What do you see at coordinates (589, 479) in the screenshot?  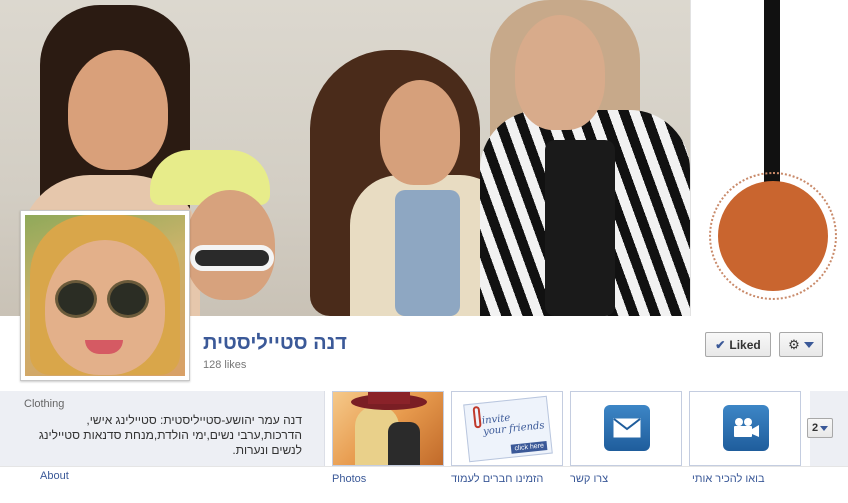 I see `app-contact-label: צרו קשר` at bounding box center [589, 479].